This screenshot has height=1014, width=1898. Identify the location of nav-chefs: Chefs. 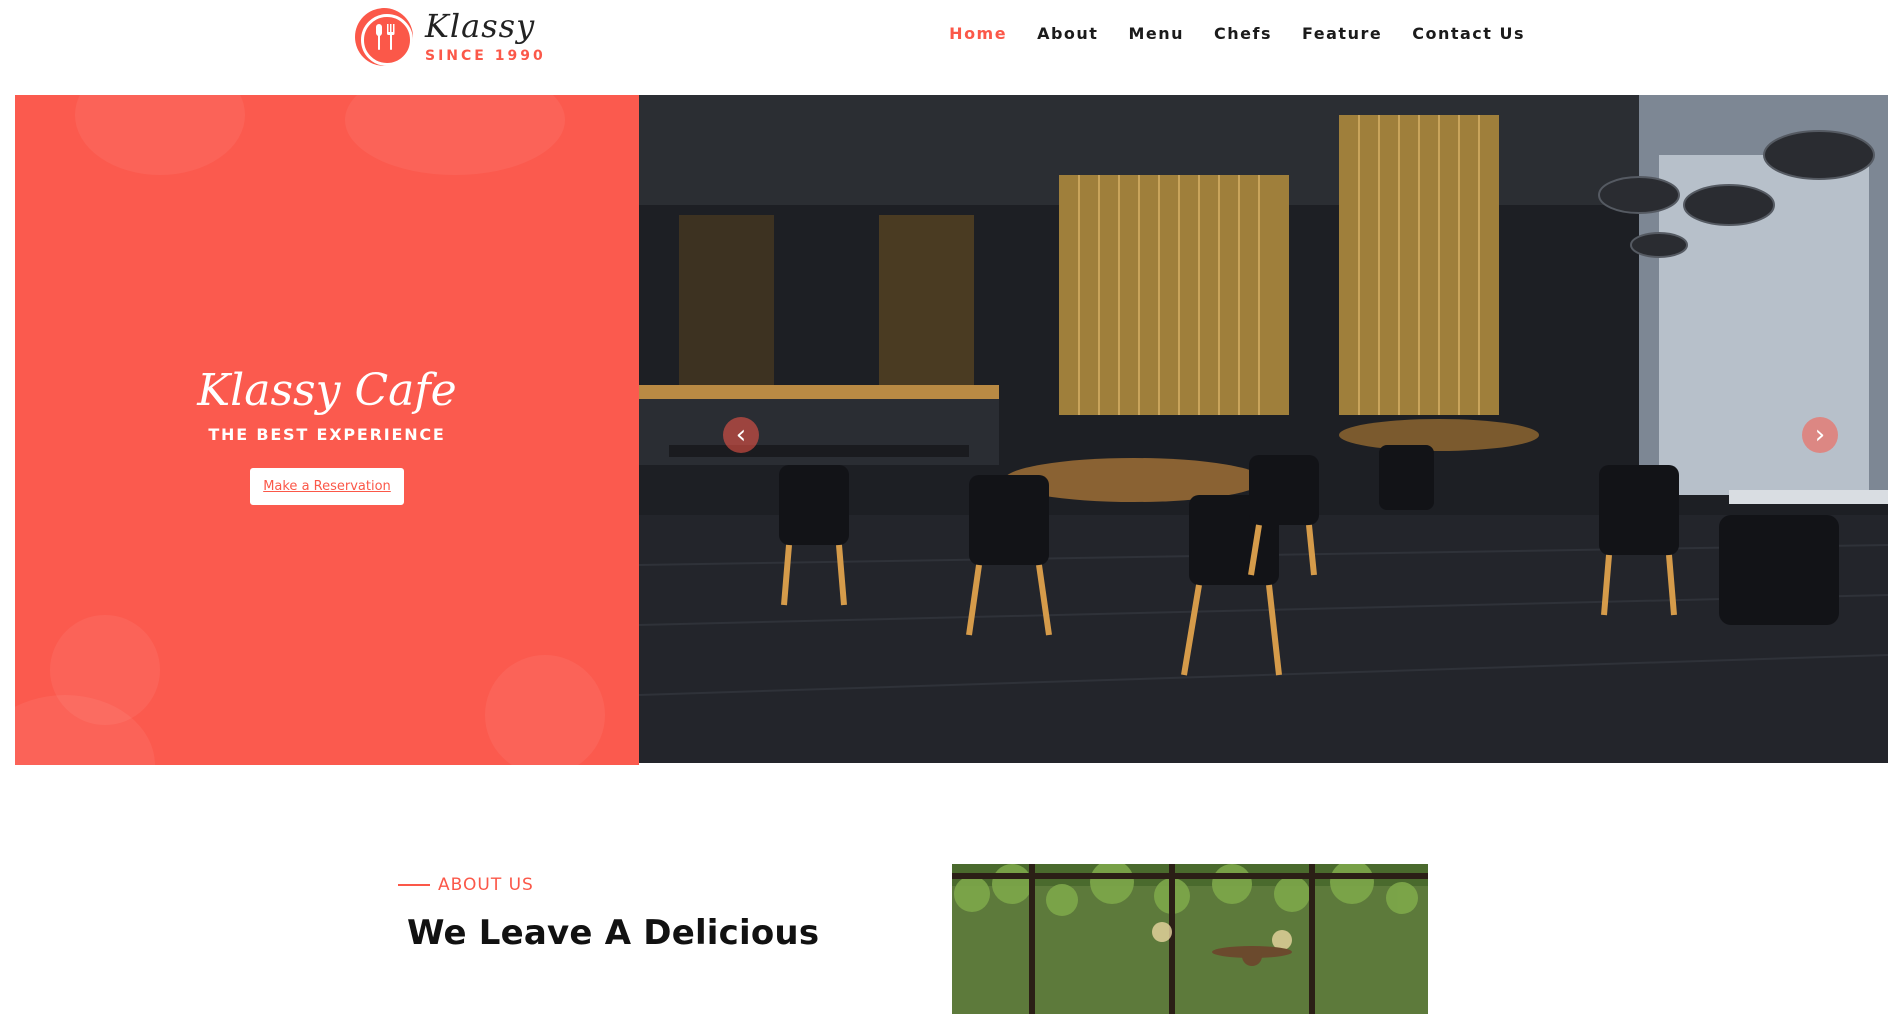
(1243, 33).